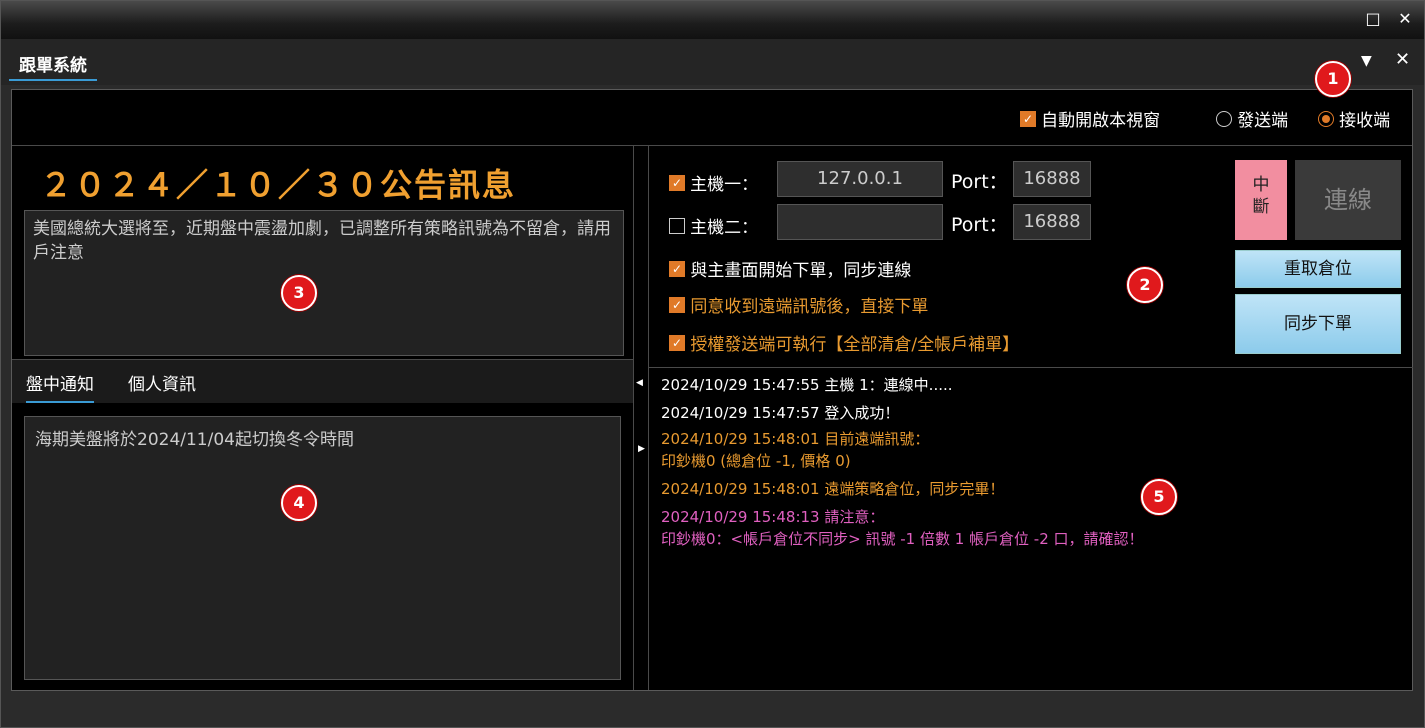 Image resolution: width=1425 pixels, height=728 pixels. Describe the element at coordinates (809, 307) in the screenshot. I see `auto-order-label: 同意收到遠端訊號後，直接下單` at that location.